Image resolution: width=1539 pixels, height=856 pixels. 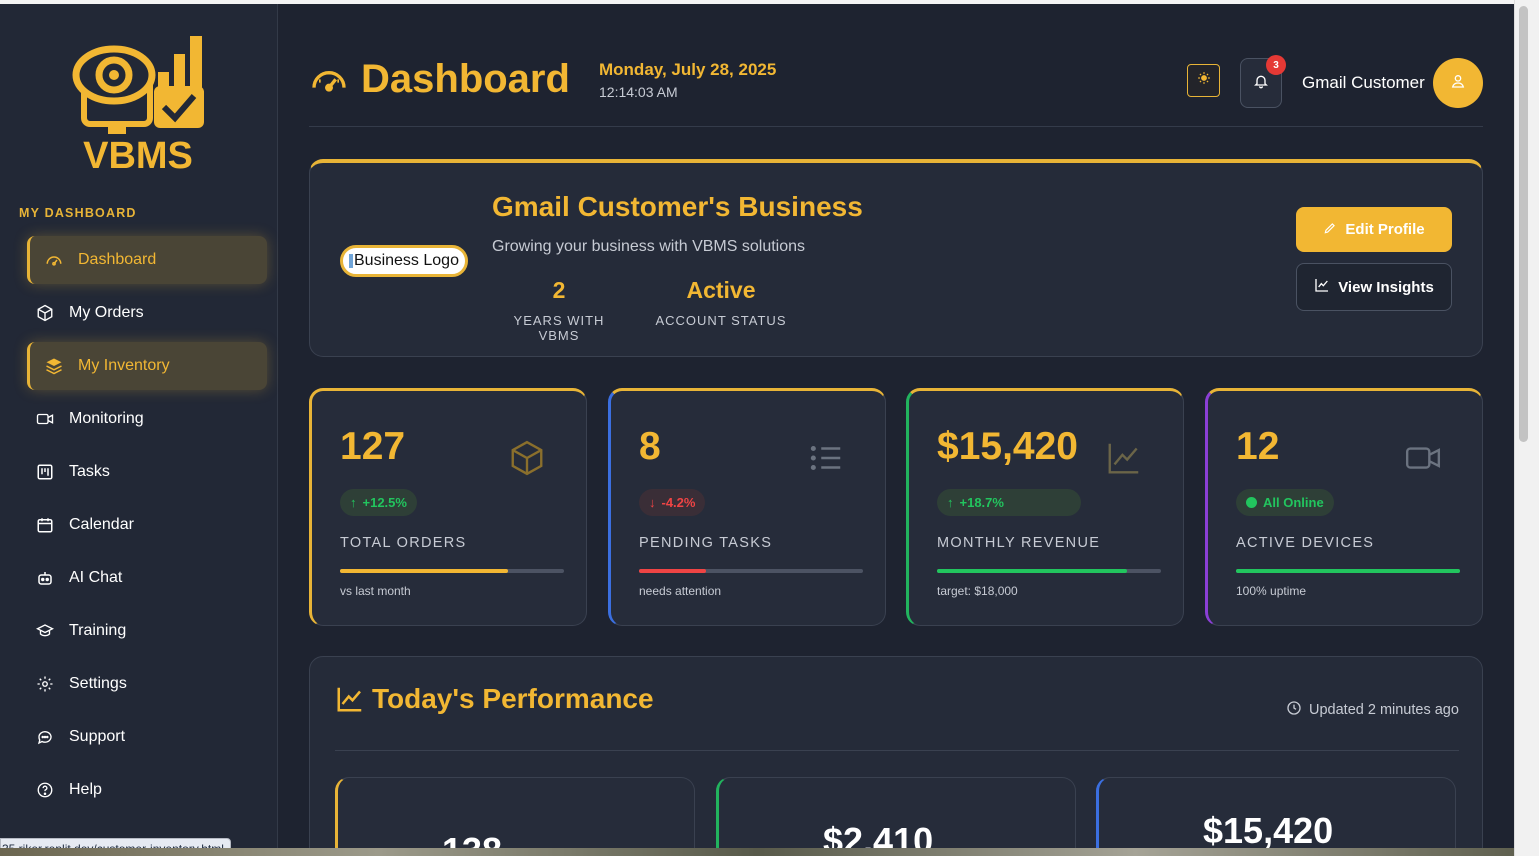 I want to click on card-note: vs last month, so click(x=375, y=591).